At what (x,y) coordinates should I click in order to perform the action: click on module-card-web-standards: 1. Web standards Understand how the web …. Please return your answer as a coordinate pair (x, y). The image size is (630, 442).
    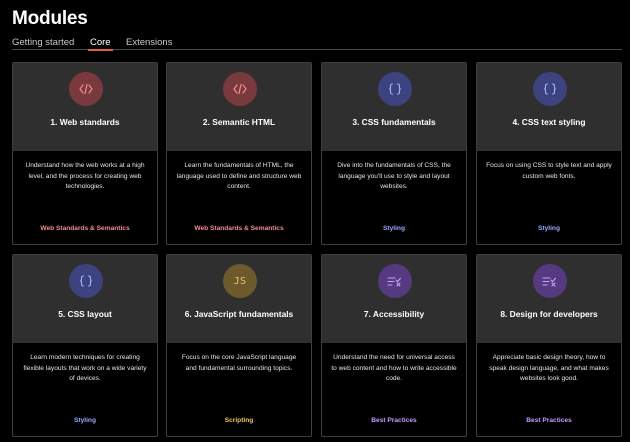
    Looking at the image, I should click on (85, 153).